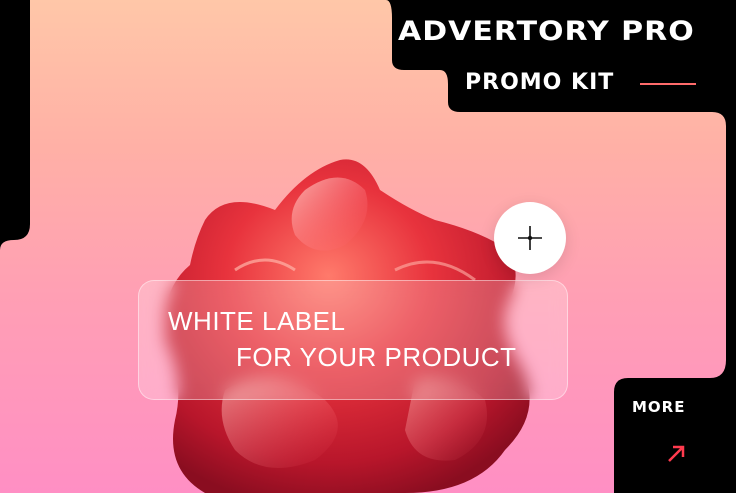 The height and width of the screenshot is (493, 736). Describe the element at coordinates (546, 31) in the screenshot. I see `brand-title: ADVERTORY PRO` at that location.